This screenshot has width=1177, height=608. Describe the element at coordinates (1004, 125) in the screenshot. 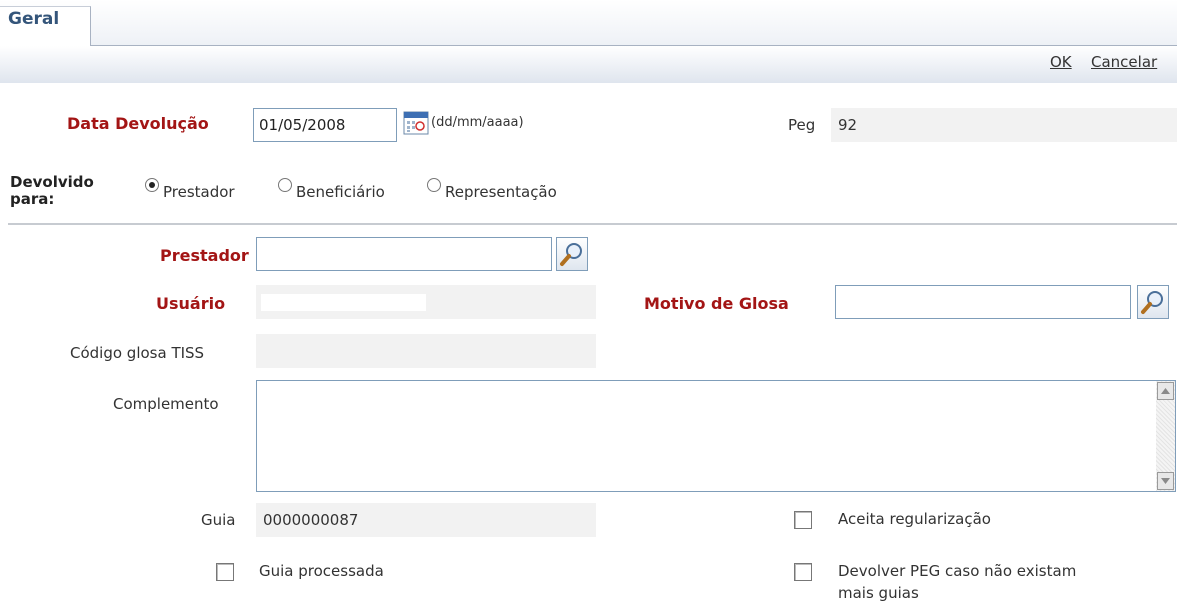

I see `peg-value: 92` at that location.